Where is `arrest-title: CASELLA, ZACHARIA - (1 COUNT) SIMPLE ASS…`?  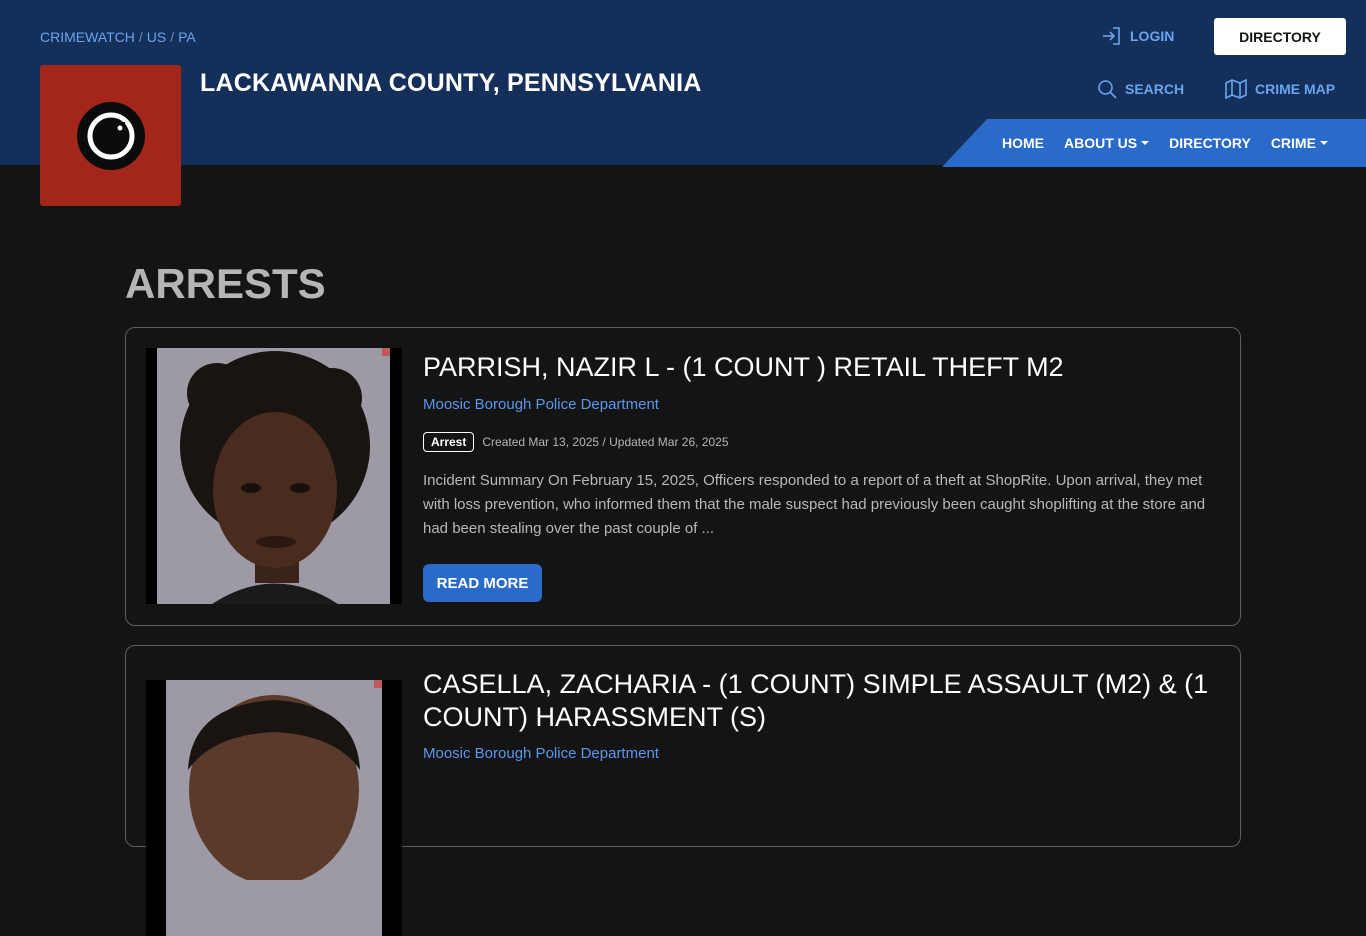
arrest-title: CASELLA, ZACHARIA - (1 COUNT) SIMPLE ASS… is located at coordinates (818, 701).